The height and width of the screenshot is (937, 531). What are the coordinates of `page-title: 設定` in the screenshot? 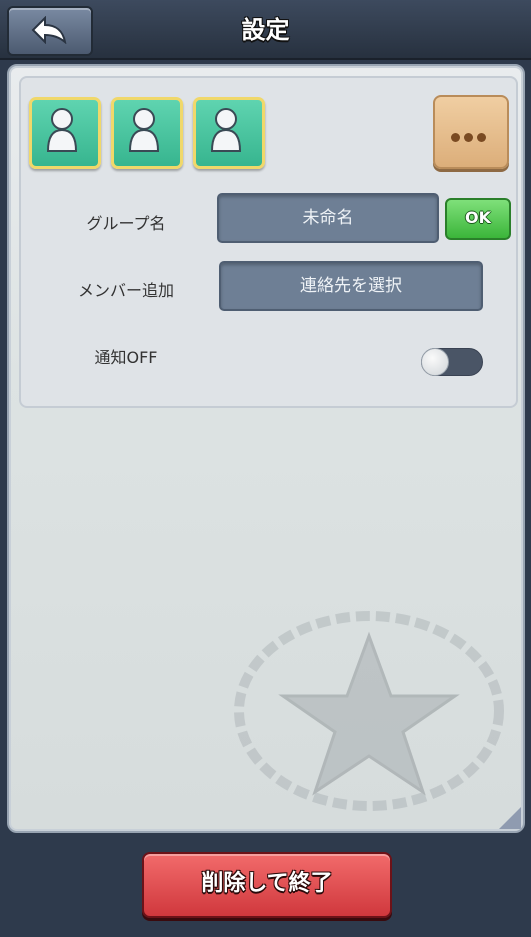 It's located at (265, 30).